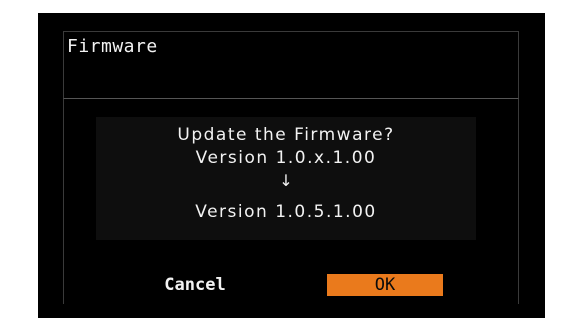 The width and height of the screenshot is (585, 331). What do you see at coordinates (286, 158) in the screenshot?
I see `current-version: Version 1.0.x.1.00` at bounding box center [286, 158].